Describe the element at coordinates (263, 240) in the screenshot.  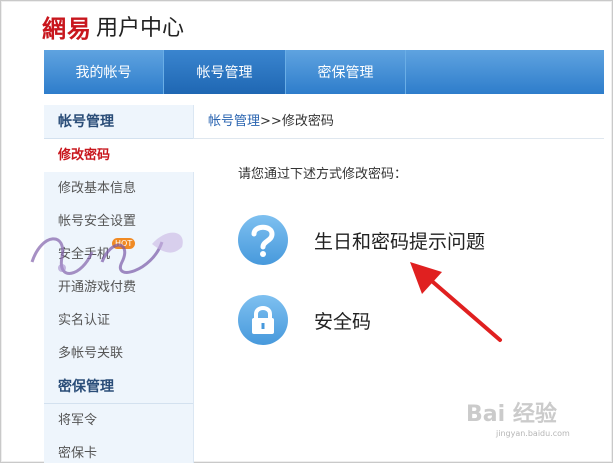
I see `question-icon` at that location.